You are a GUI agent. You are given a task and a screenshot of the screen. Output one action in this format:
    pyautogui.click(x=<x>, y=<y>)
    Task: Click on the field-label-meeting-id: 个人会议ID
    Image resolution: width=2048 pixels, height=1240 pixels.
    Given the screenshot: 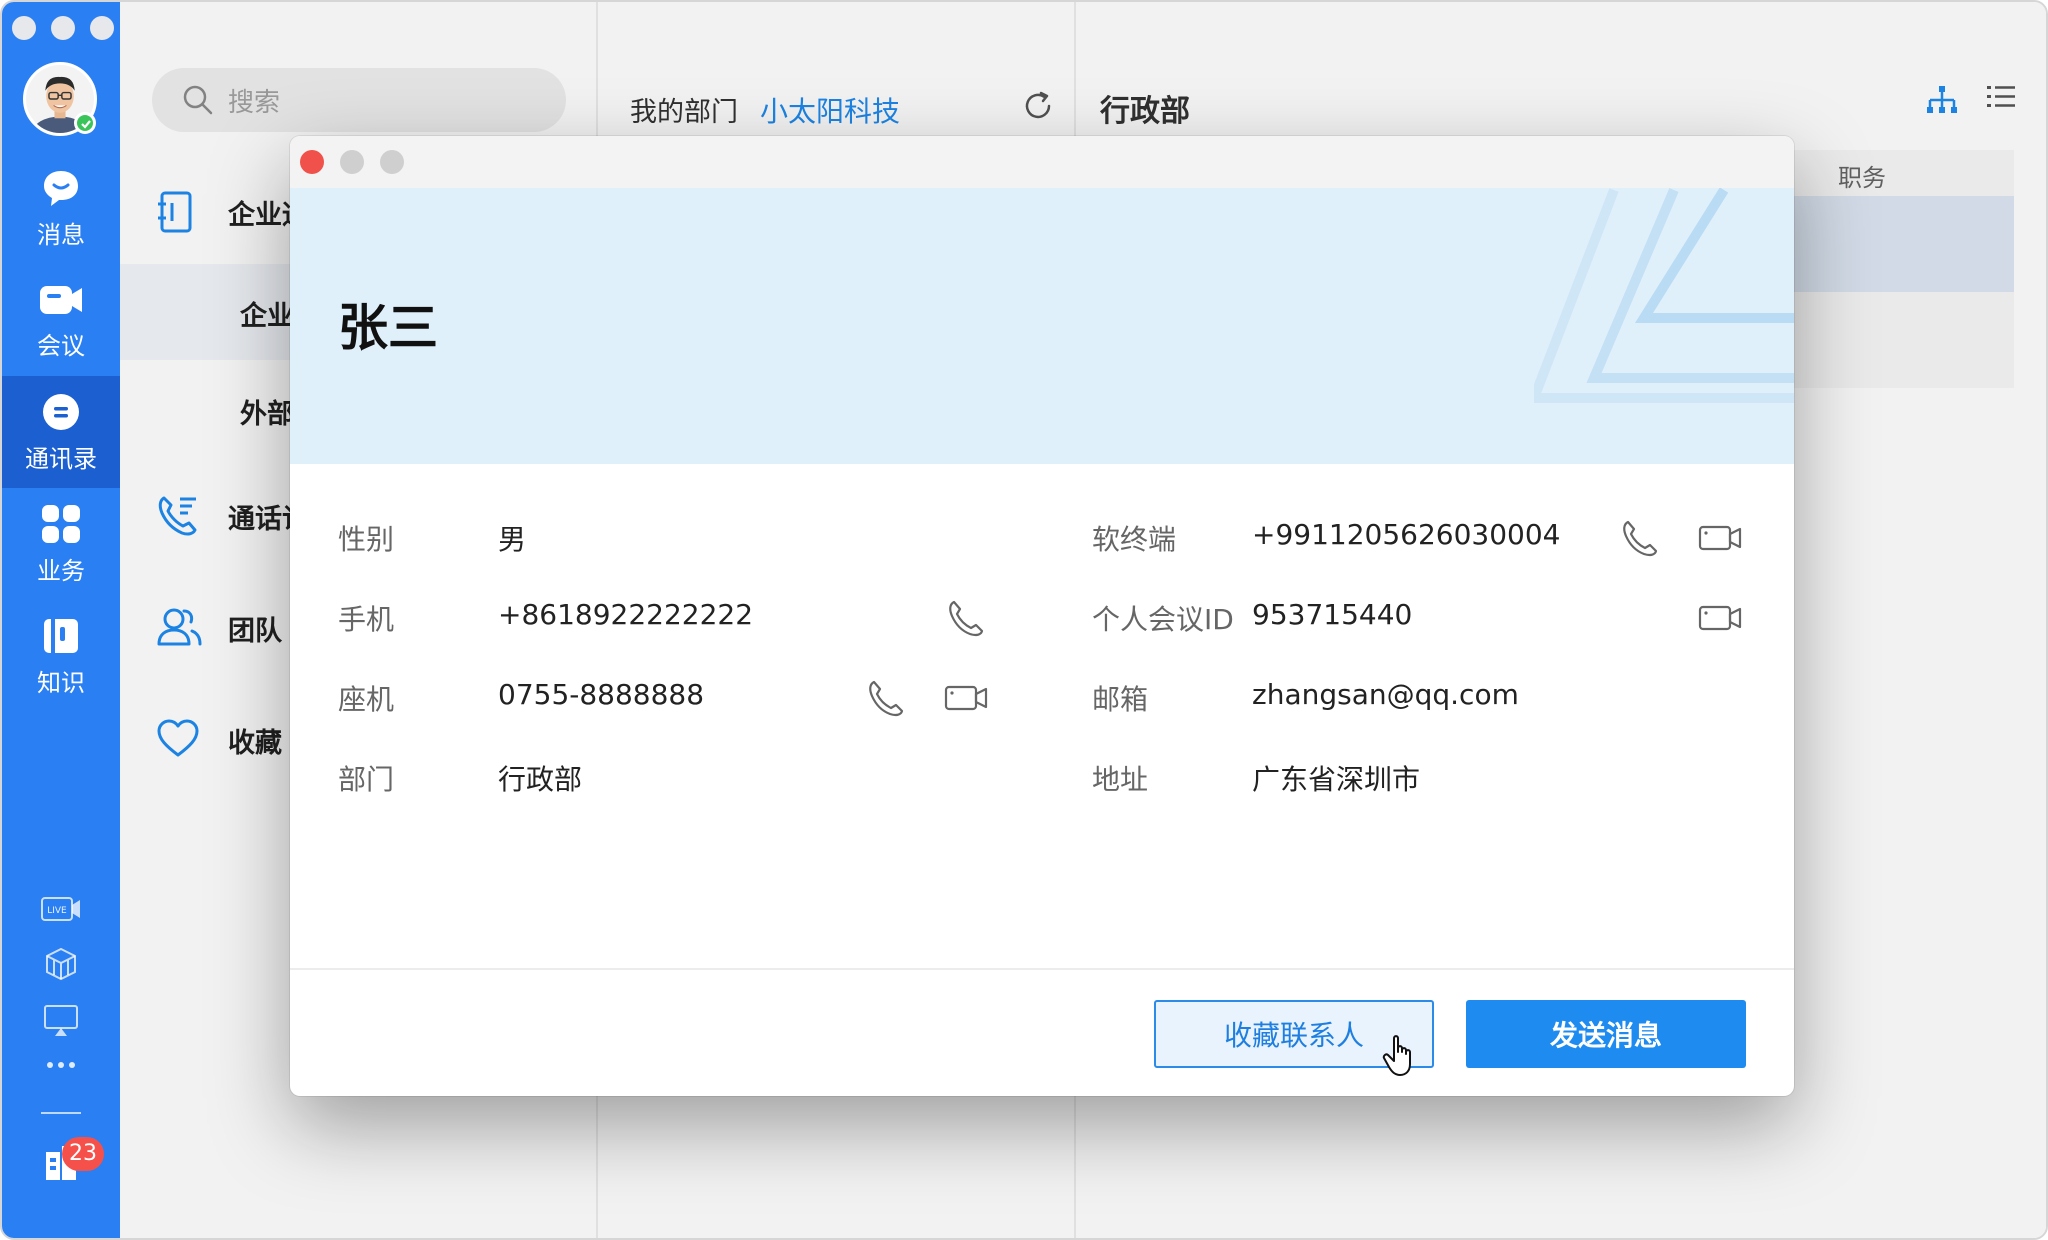 What is the action you would take?
    pyautogui.click(x=1163, y=619)
    